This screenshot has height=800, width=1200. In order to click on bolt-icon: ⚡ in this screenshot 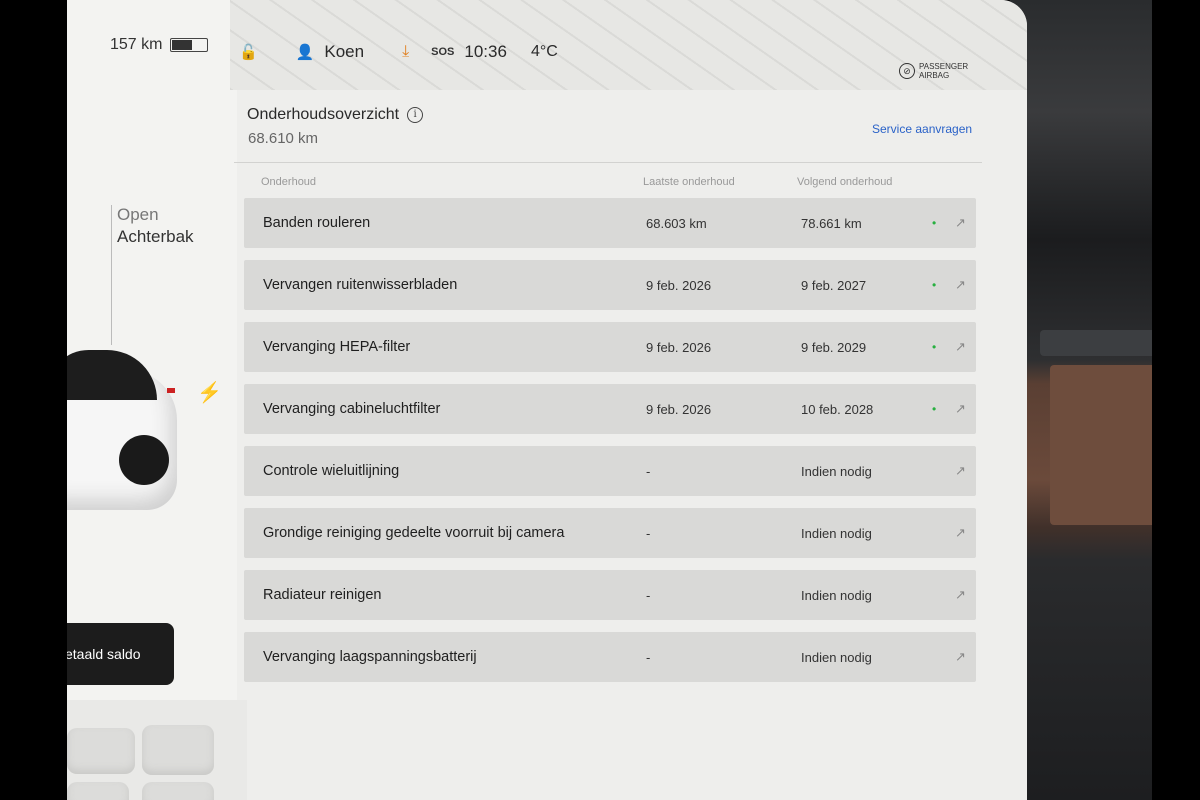, I will do `click(209, 392)`.